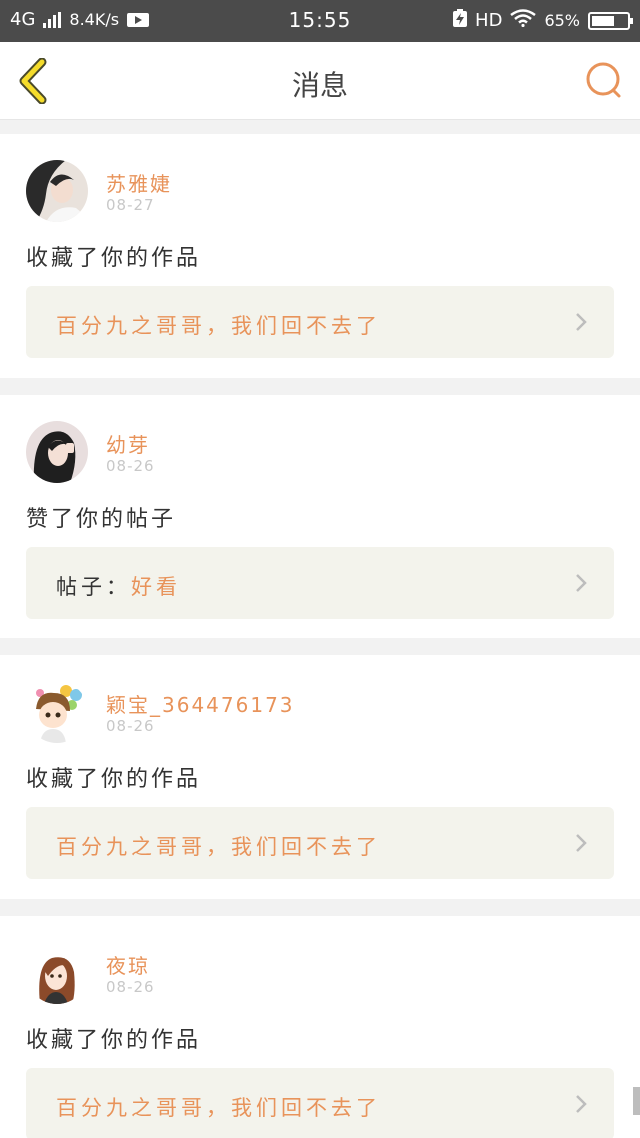 The image size is (640, 1138). Describe the element at coordinates (139, 182) in the screenshot. I see `username: 苏雅婕` at that location.